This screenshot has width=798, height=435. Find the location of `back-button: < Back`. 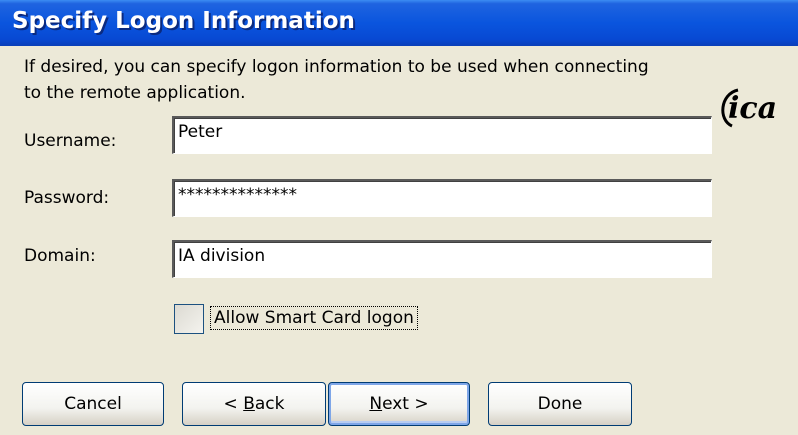

back-button: < Back is located at coordinates (254, 404).